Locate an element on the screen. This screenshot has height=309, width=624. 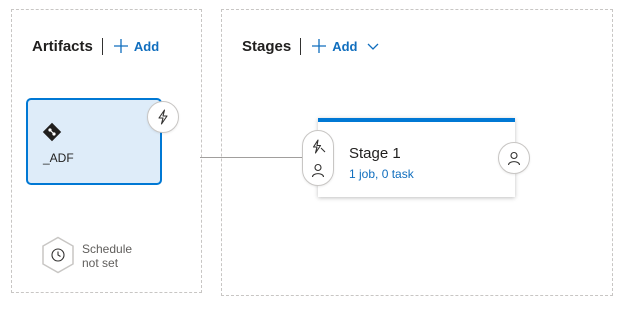
stage-name: Stage 1 is located at coordinates (375, 153).